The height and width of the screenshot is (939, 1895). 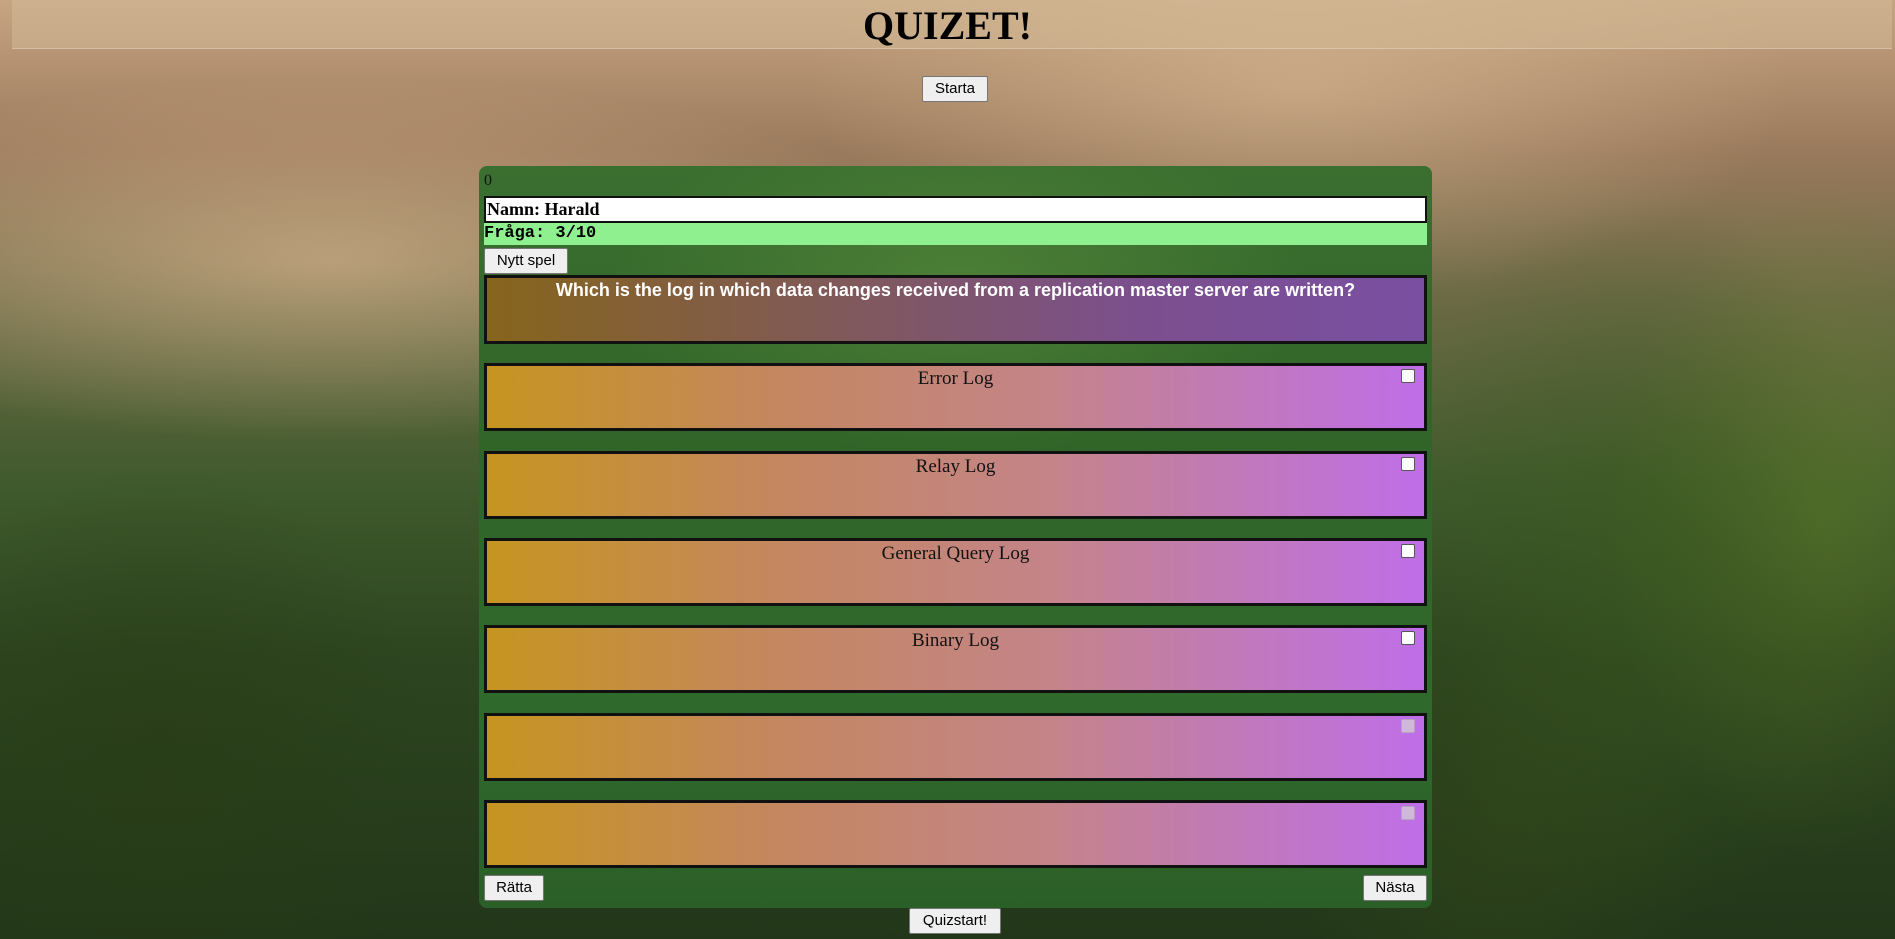 What do you see at coordinates (955, 553) in the screenshot?
I see `answer-label: General Query Log` at bounding box center [955, 553].